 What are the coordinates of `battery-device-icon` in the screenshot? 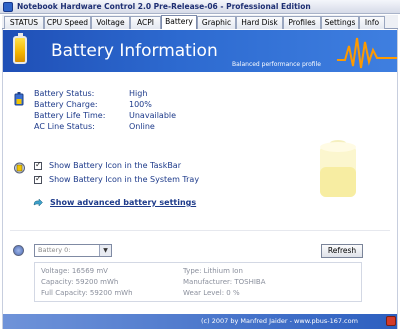 It's located at (18, 250).